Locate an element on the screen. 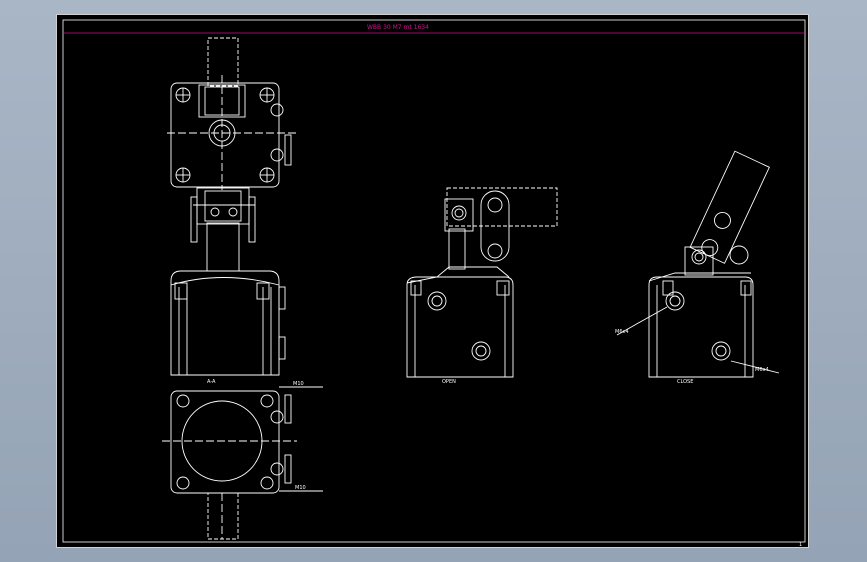  bottom-view is located at coordinates (242, 463).